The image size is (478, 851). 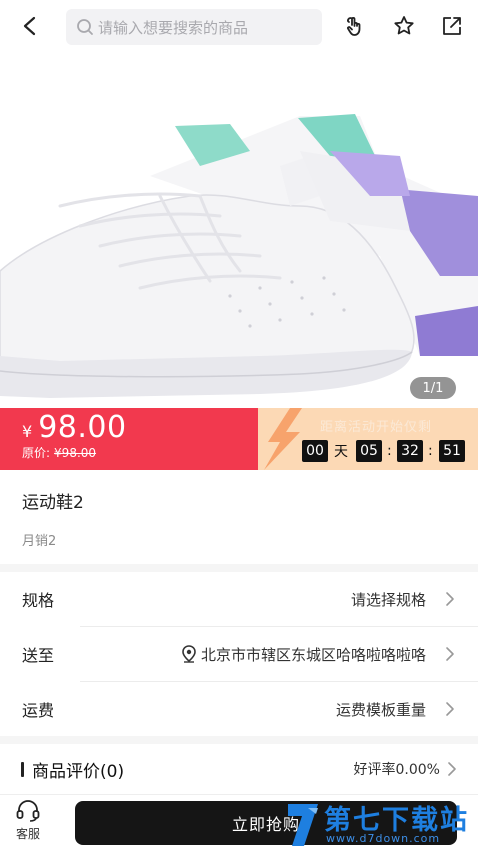 What do you see at coordinates (22, 769) in the screenshot?
I see `section-marker` at bounding box center [22, 769].